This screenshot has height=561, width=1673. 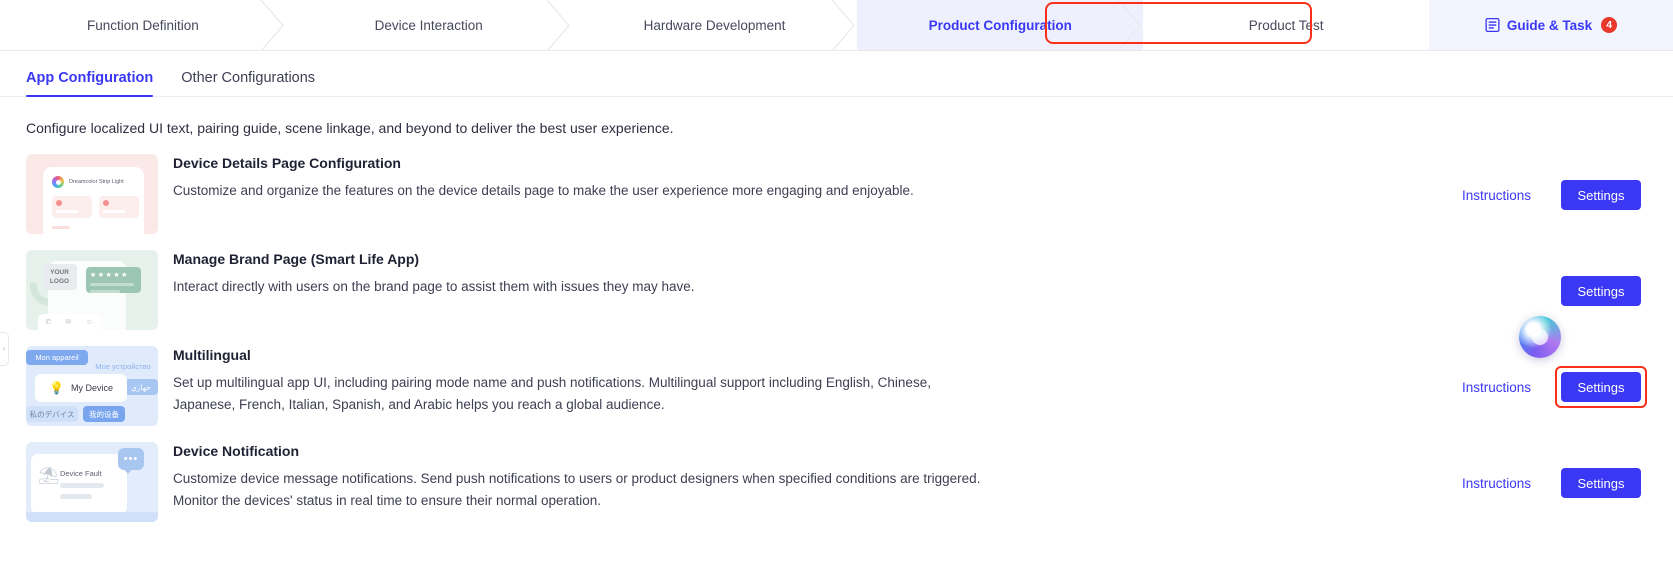 I want to click on thumbnail-device-name: Dreamcolor Strip Light, so click(x=96, y=182).